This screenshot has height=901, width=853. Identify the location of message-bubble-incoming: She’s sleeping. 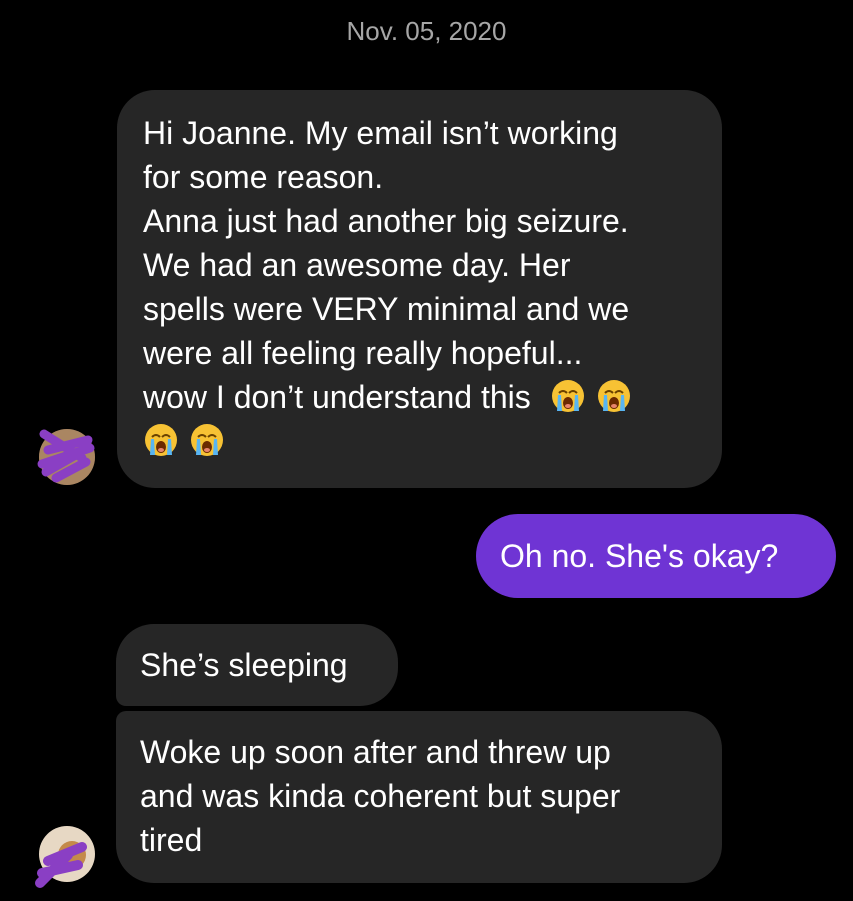
(257, 665).